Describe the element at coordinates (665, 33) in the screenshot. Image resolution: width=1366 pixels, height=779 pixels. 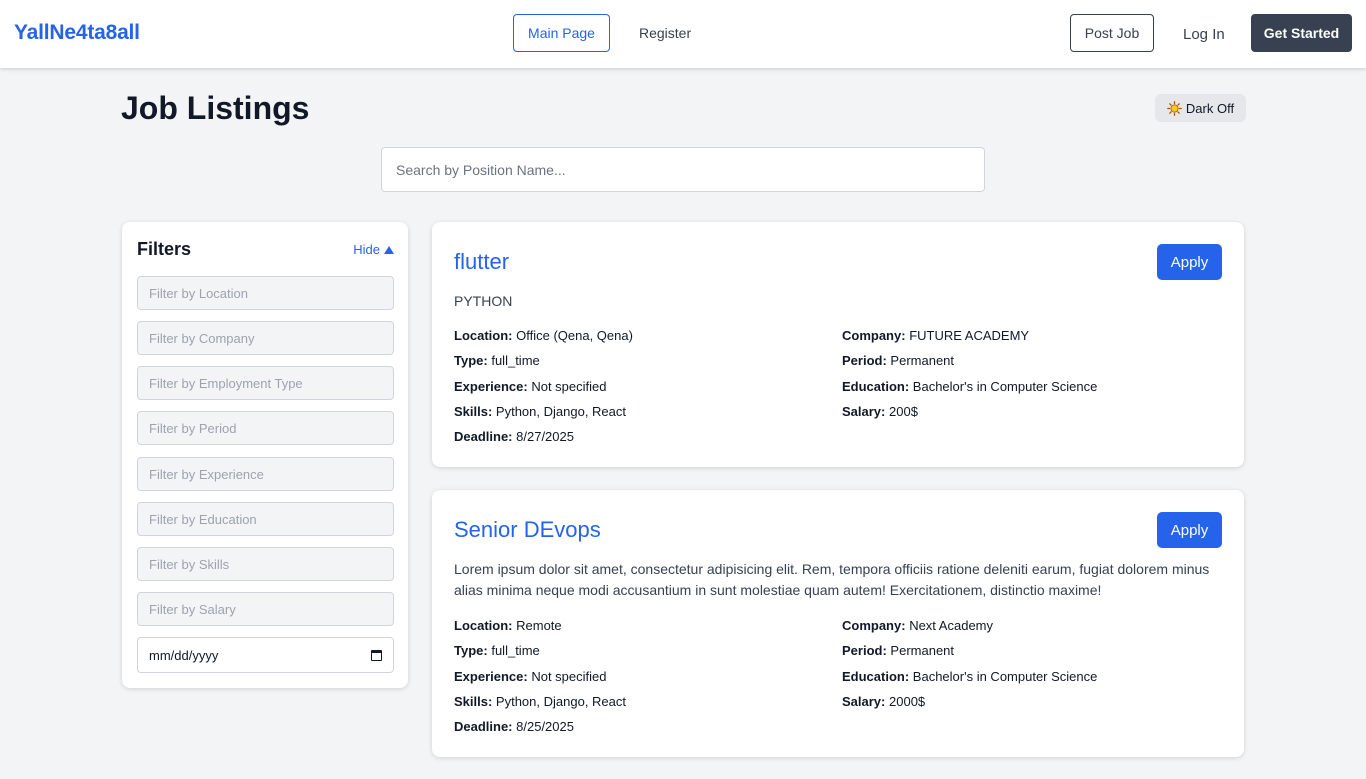
I see `register-link: Register` at that location.